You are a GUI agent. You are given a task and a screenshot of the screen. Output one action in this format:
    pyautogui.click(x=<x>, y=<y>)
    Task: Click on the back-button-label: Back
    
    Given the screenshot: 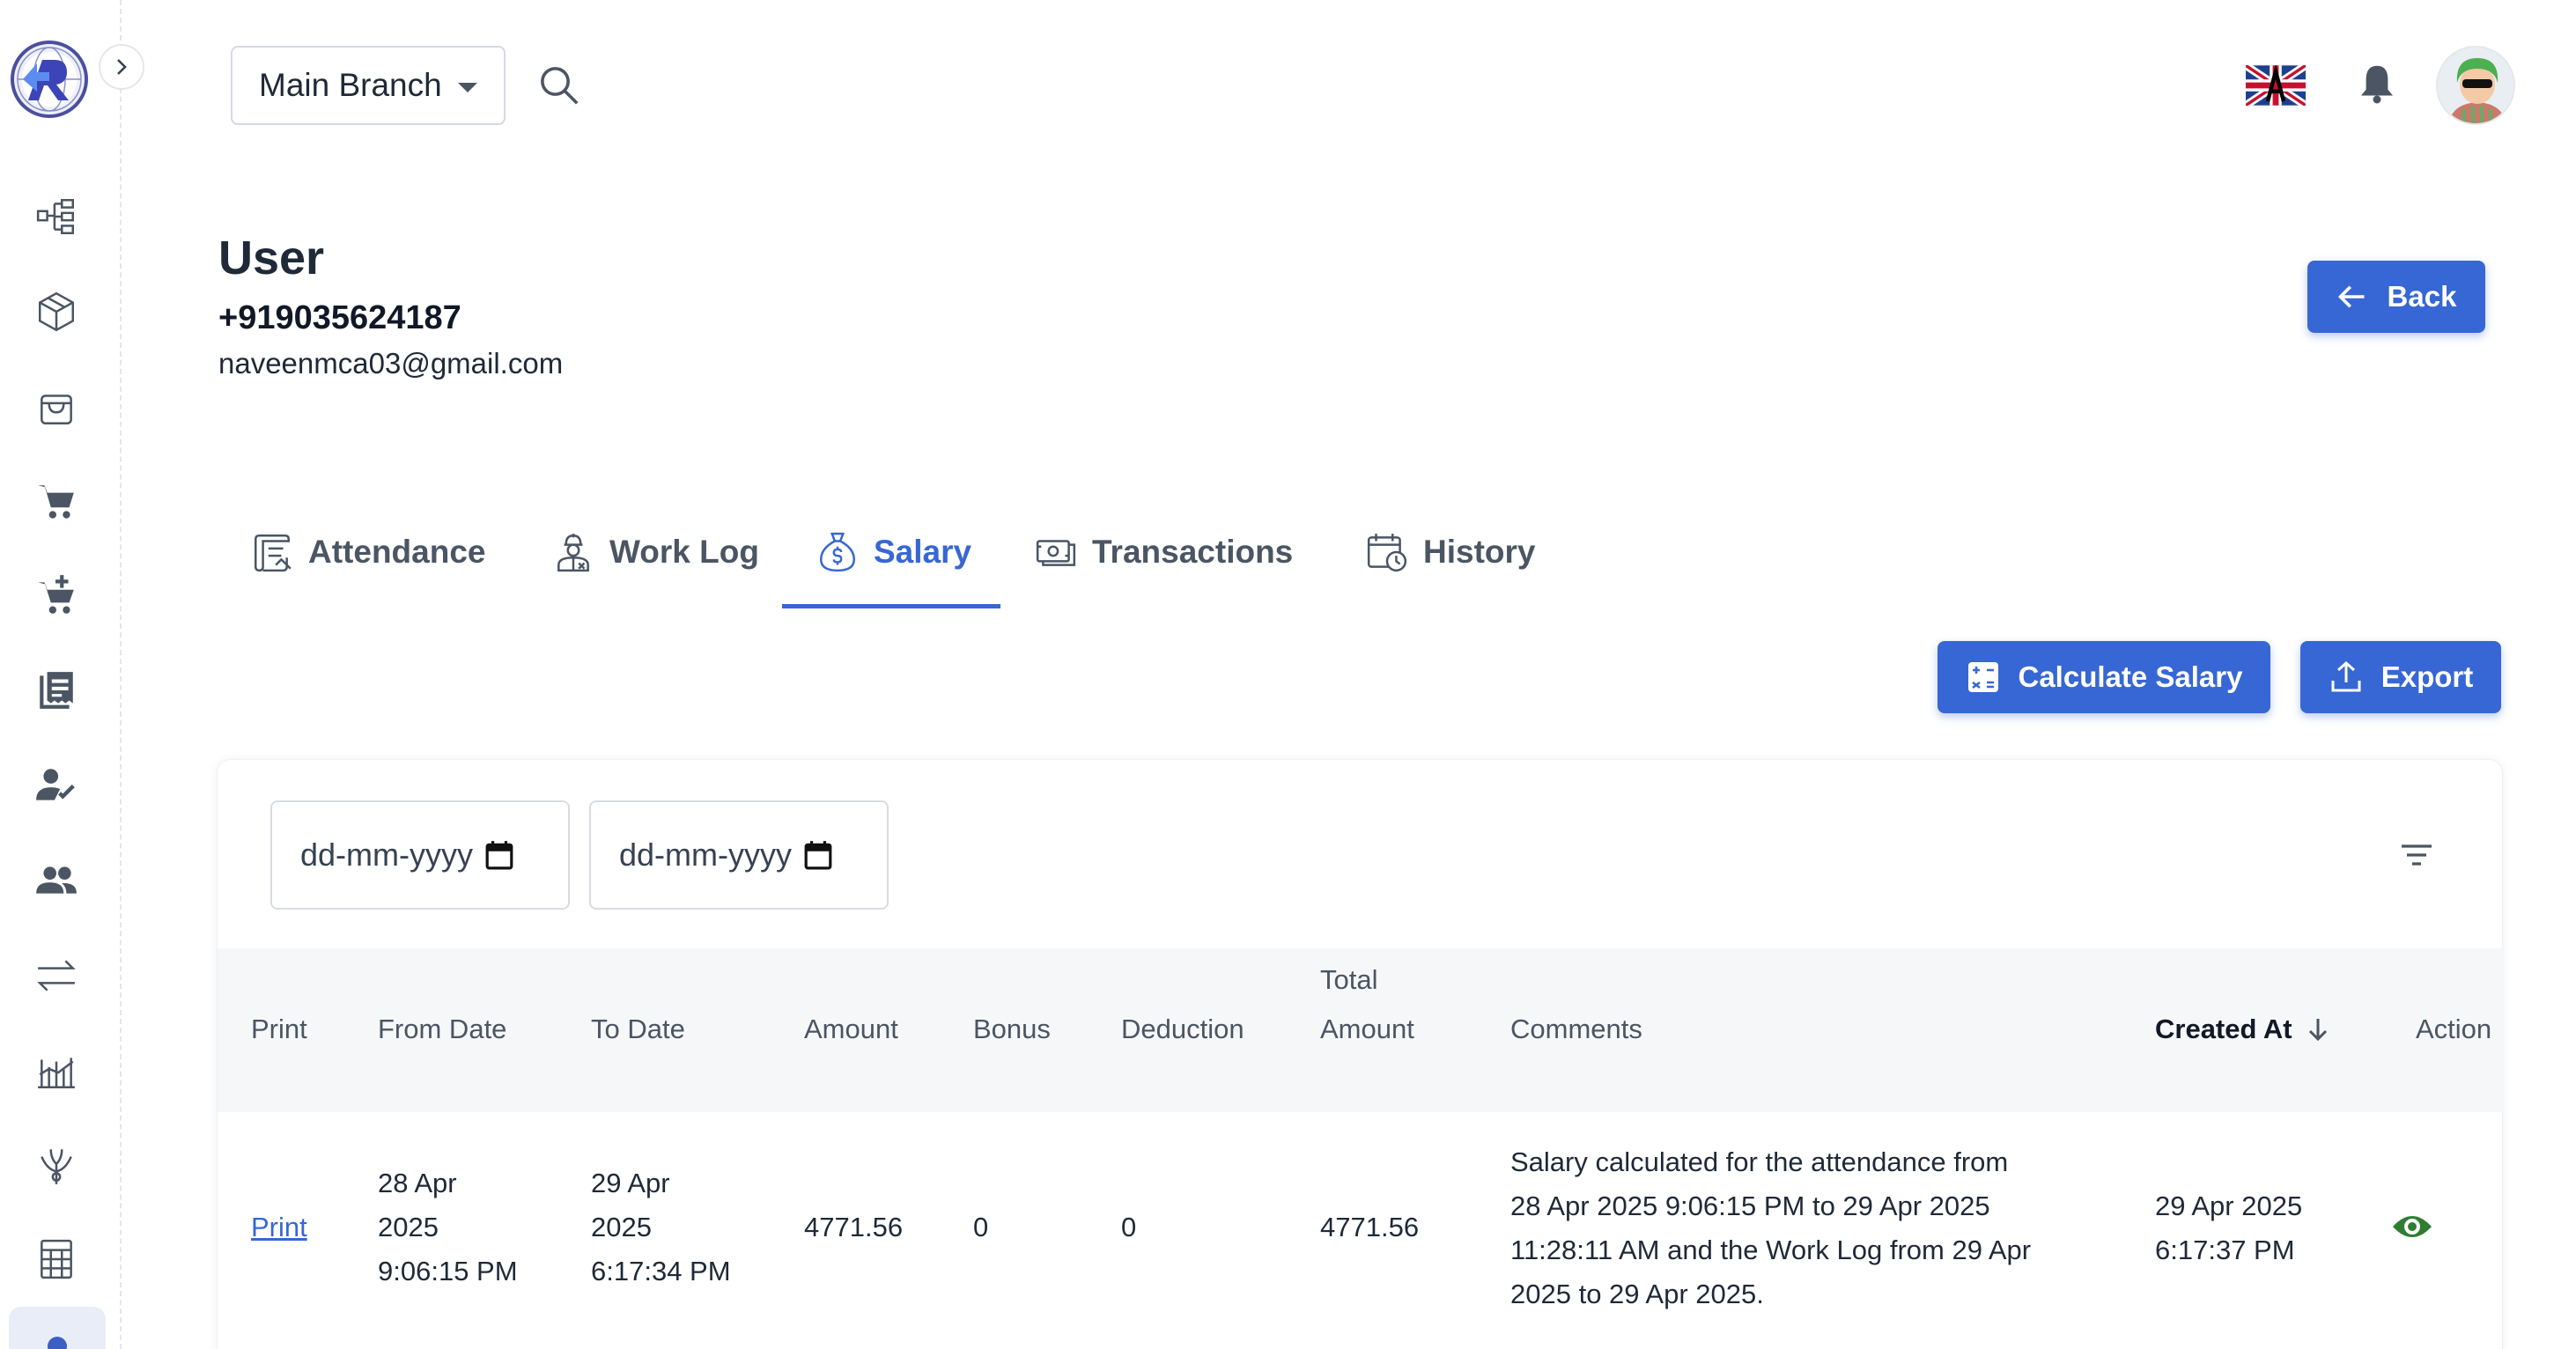 What is the action you would take?
    pyautogui.click(x=2422, y=296)
    